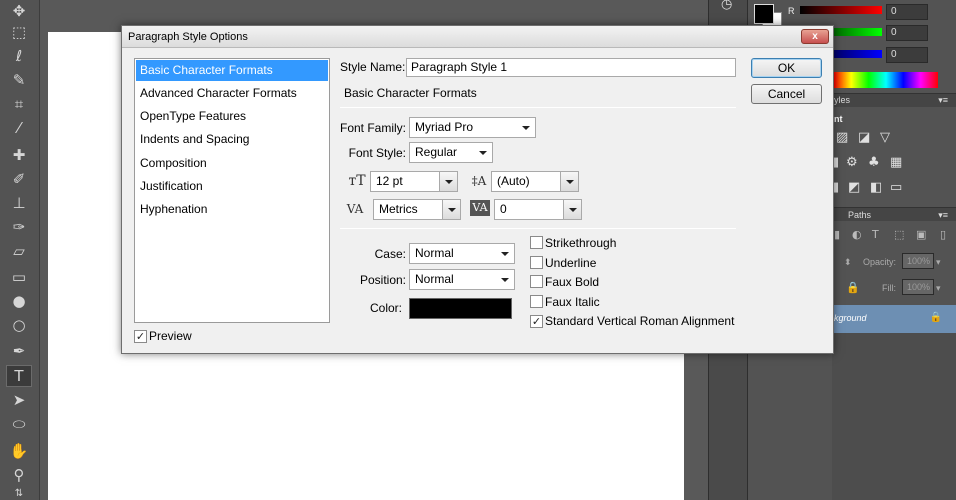 The height and width of the screenshot is (500, 956). I want to click on swap-colors-icon: ⇅, so click(19, 493).